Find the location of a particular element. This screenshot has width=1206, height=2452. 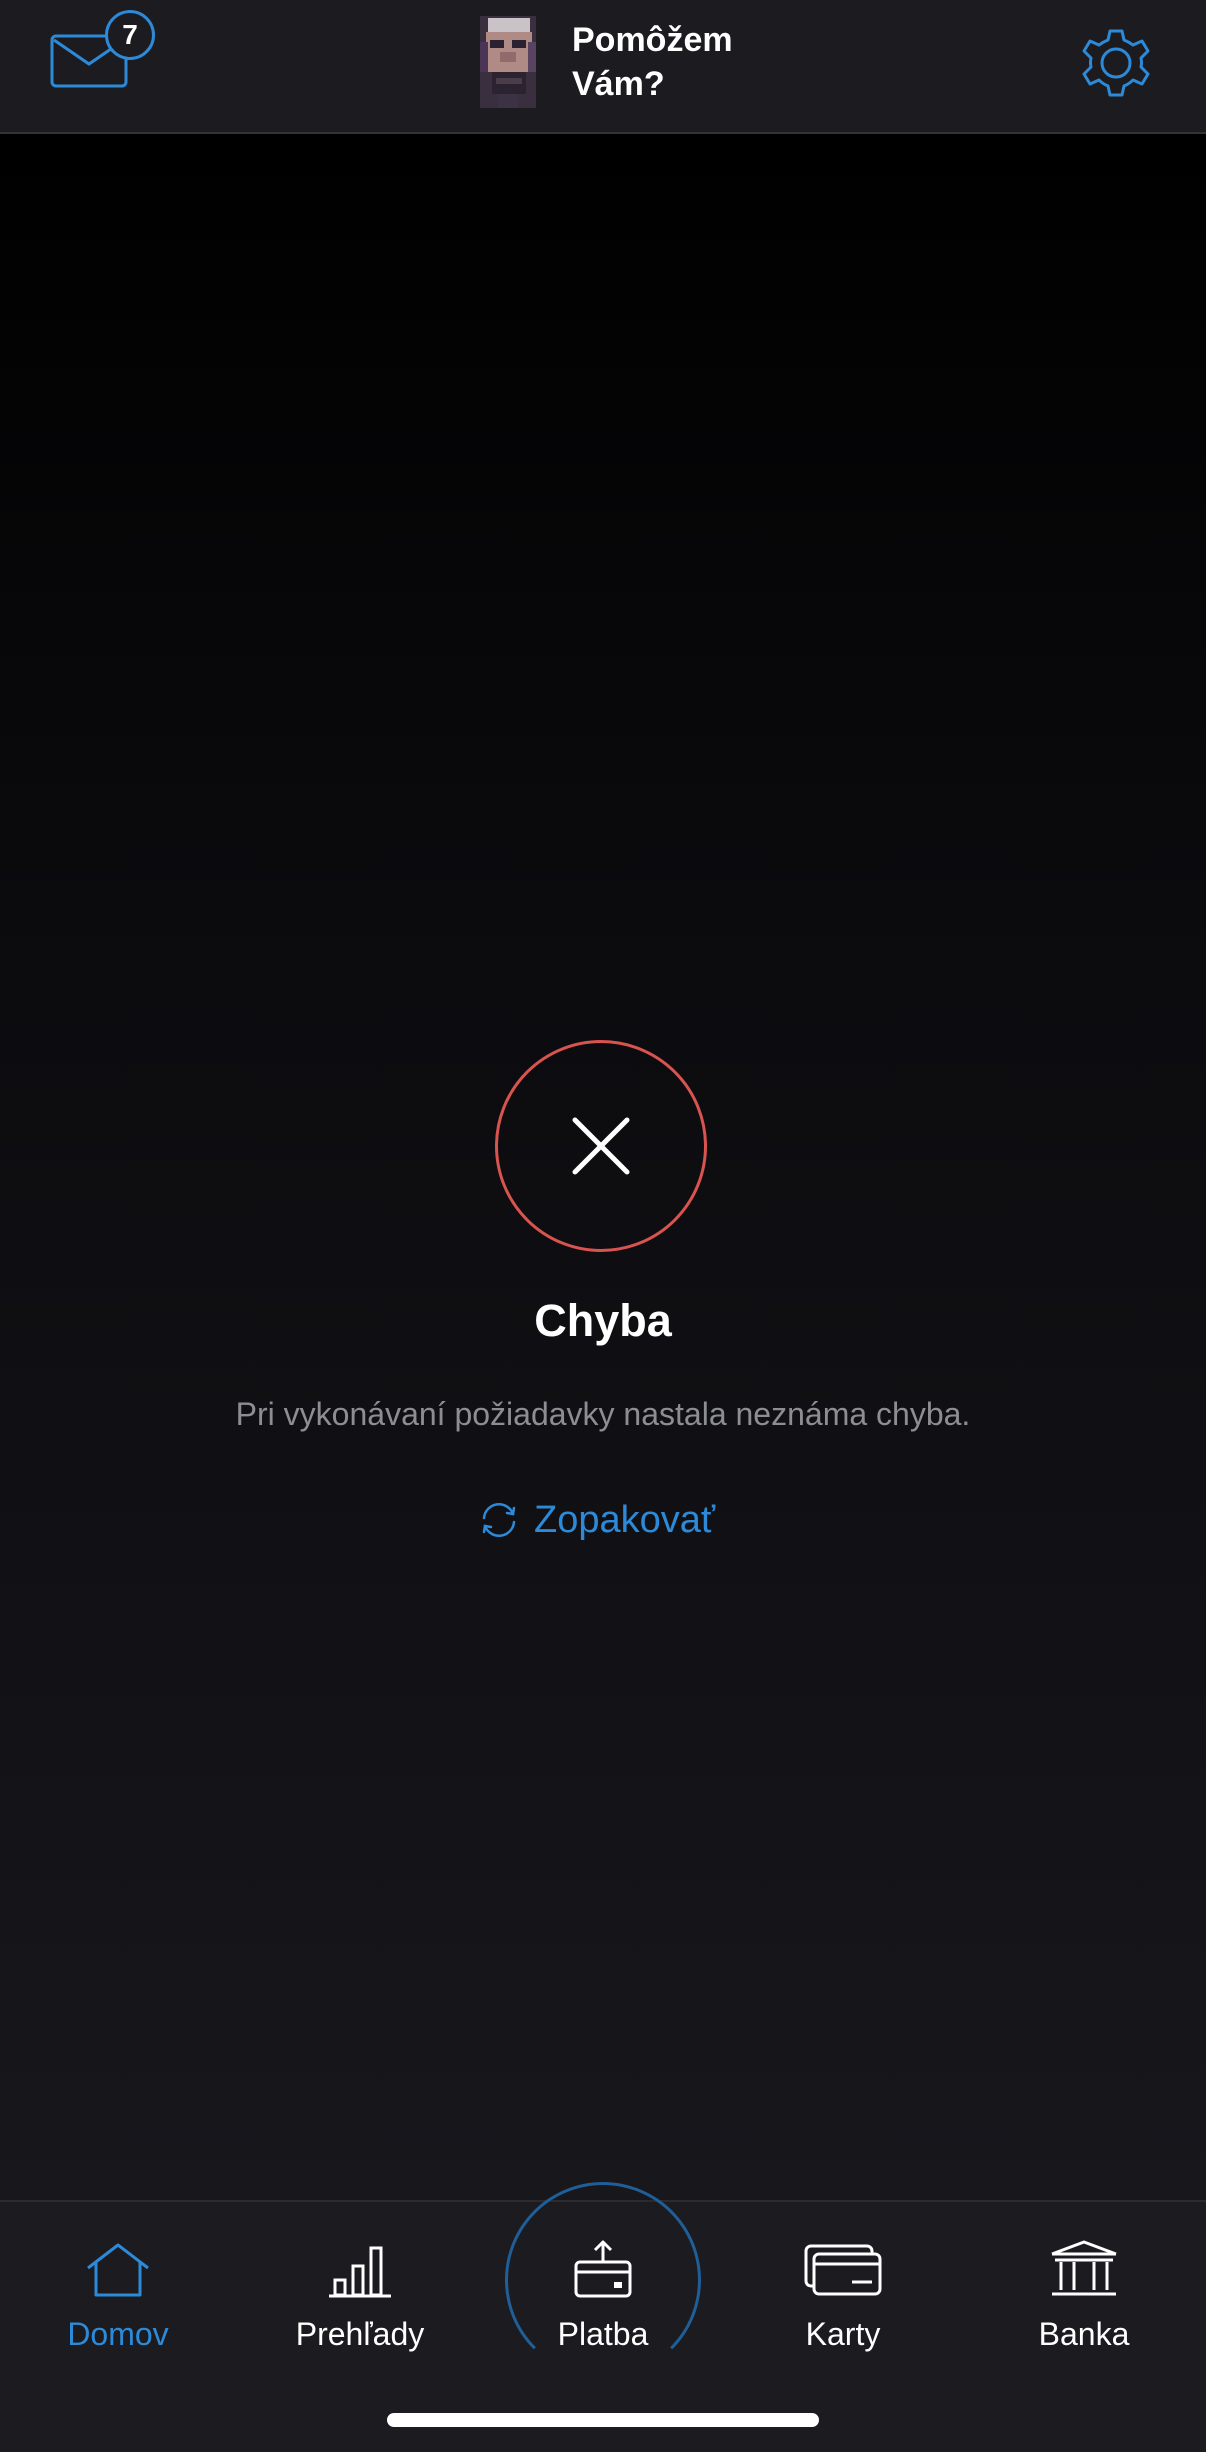

nav-tab-payment: Platba is located at coordinates (603, 2295).